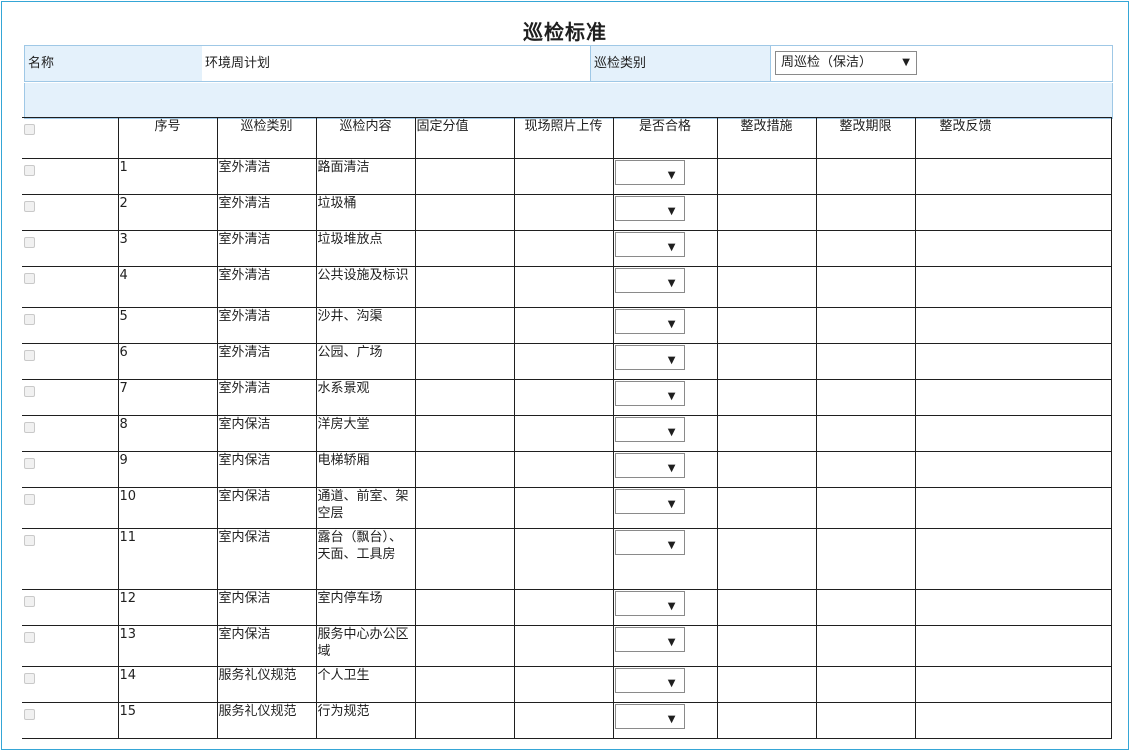 The height and width of the screenshot is (753, 1132). Describe the element at coordinates (365, 433) in the screenshot. I see `row-content: 洋房大堂` at that location.